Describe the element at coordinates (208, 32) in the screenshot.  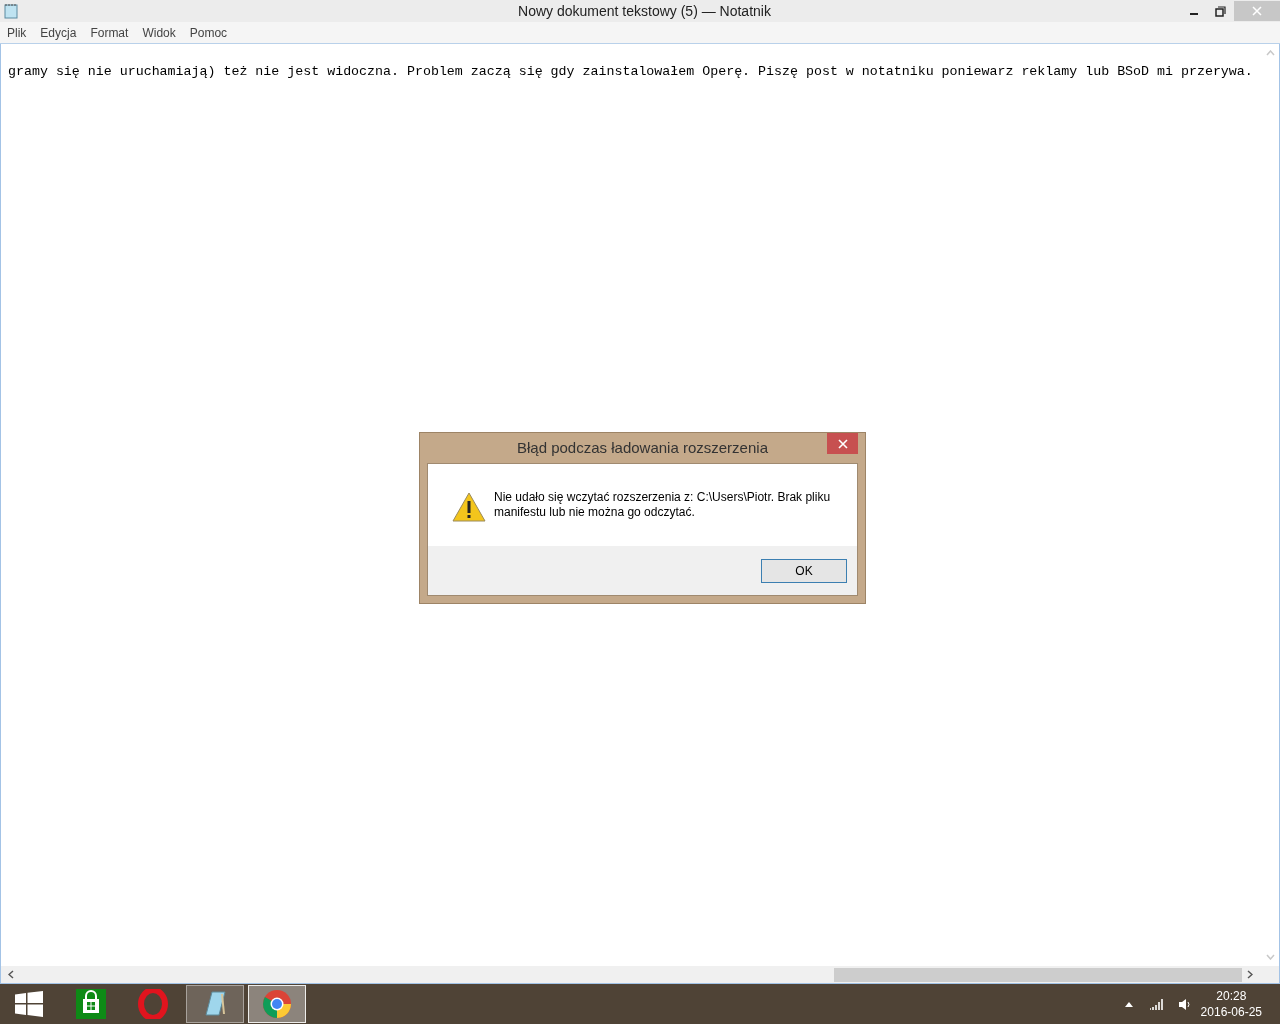
I see `menu-item: Pomoc` at that location.